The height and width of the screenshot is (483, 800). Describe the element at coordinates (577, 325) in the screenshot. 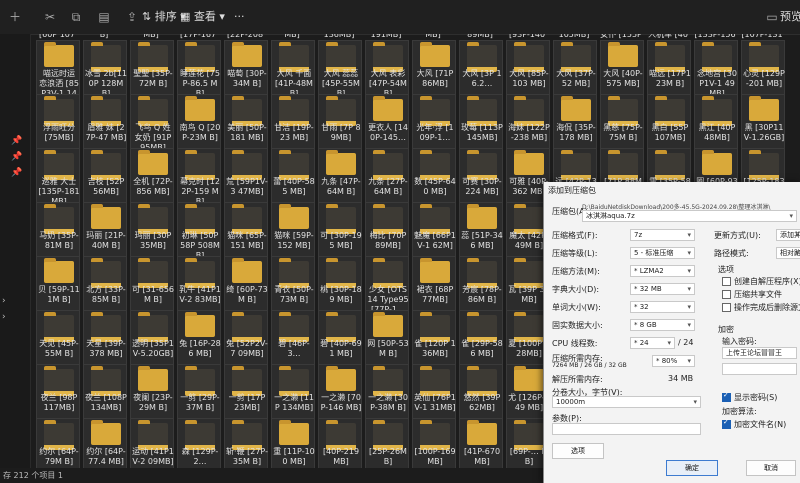

I see `solid-label: 固实数据大小:` at that location.